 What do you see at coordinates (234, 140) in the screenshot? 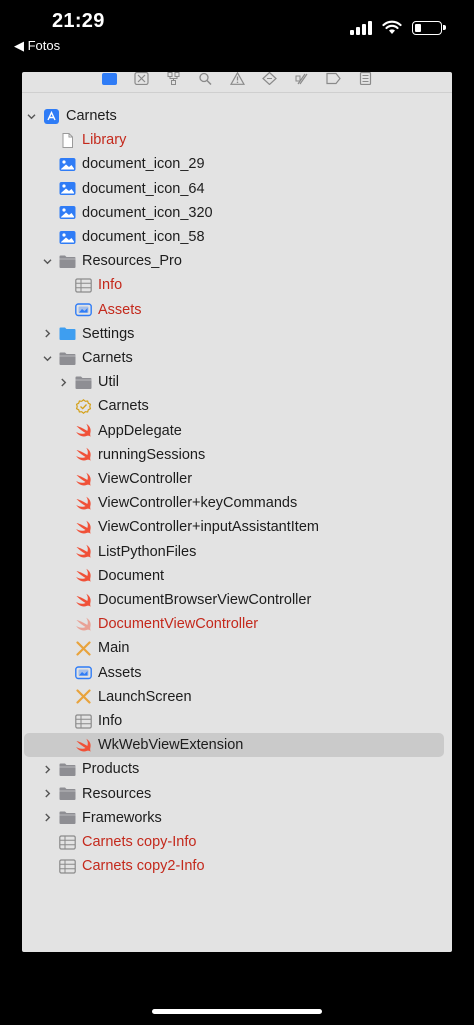
I see `tree-file-item: Library` at bounding box center [234, 140].